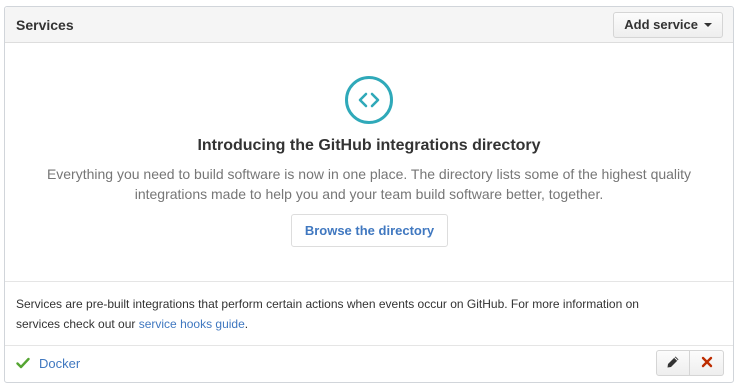 This screenshot has height=387, width=738. What do you see at coordinates (369, 363) in the screenshot?
I see `service-row-docker: Docker` at bounding box center [369, 363].